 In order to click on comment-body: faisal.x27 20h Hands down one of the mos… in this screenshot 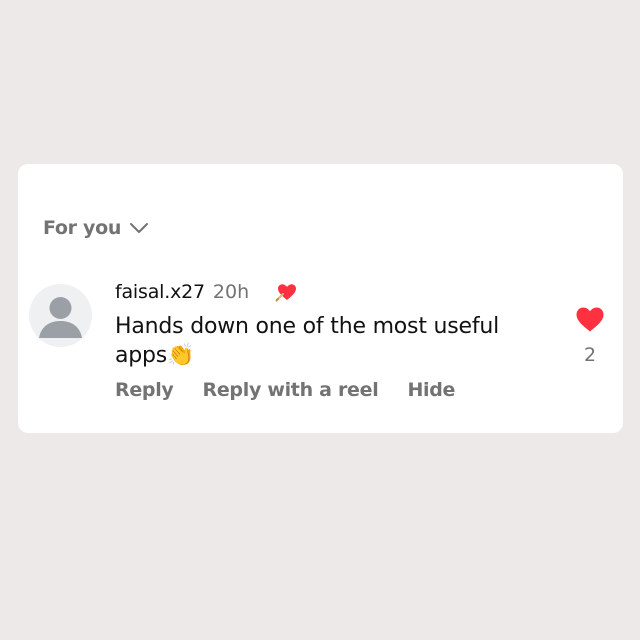, I will do `click(335, 339)`.